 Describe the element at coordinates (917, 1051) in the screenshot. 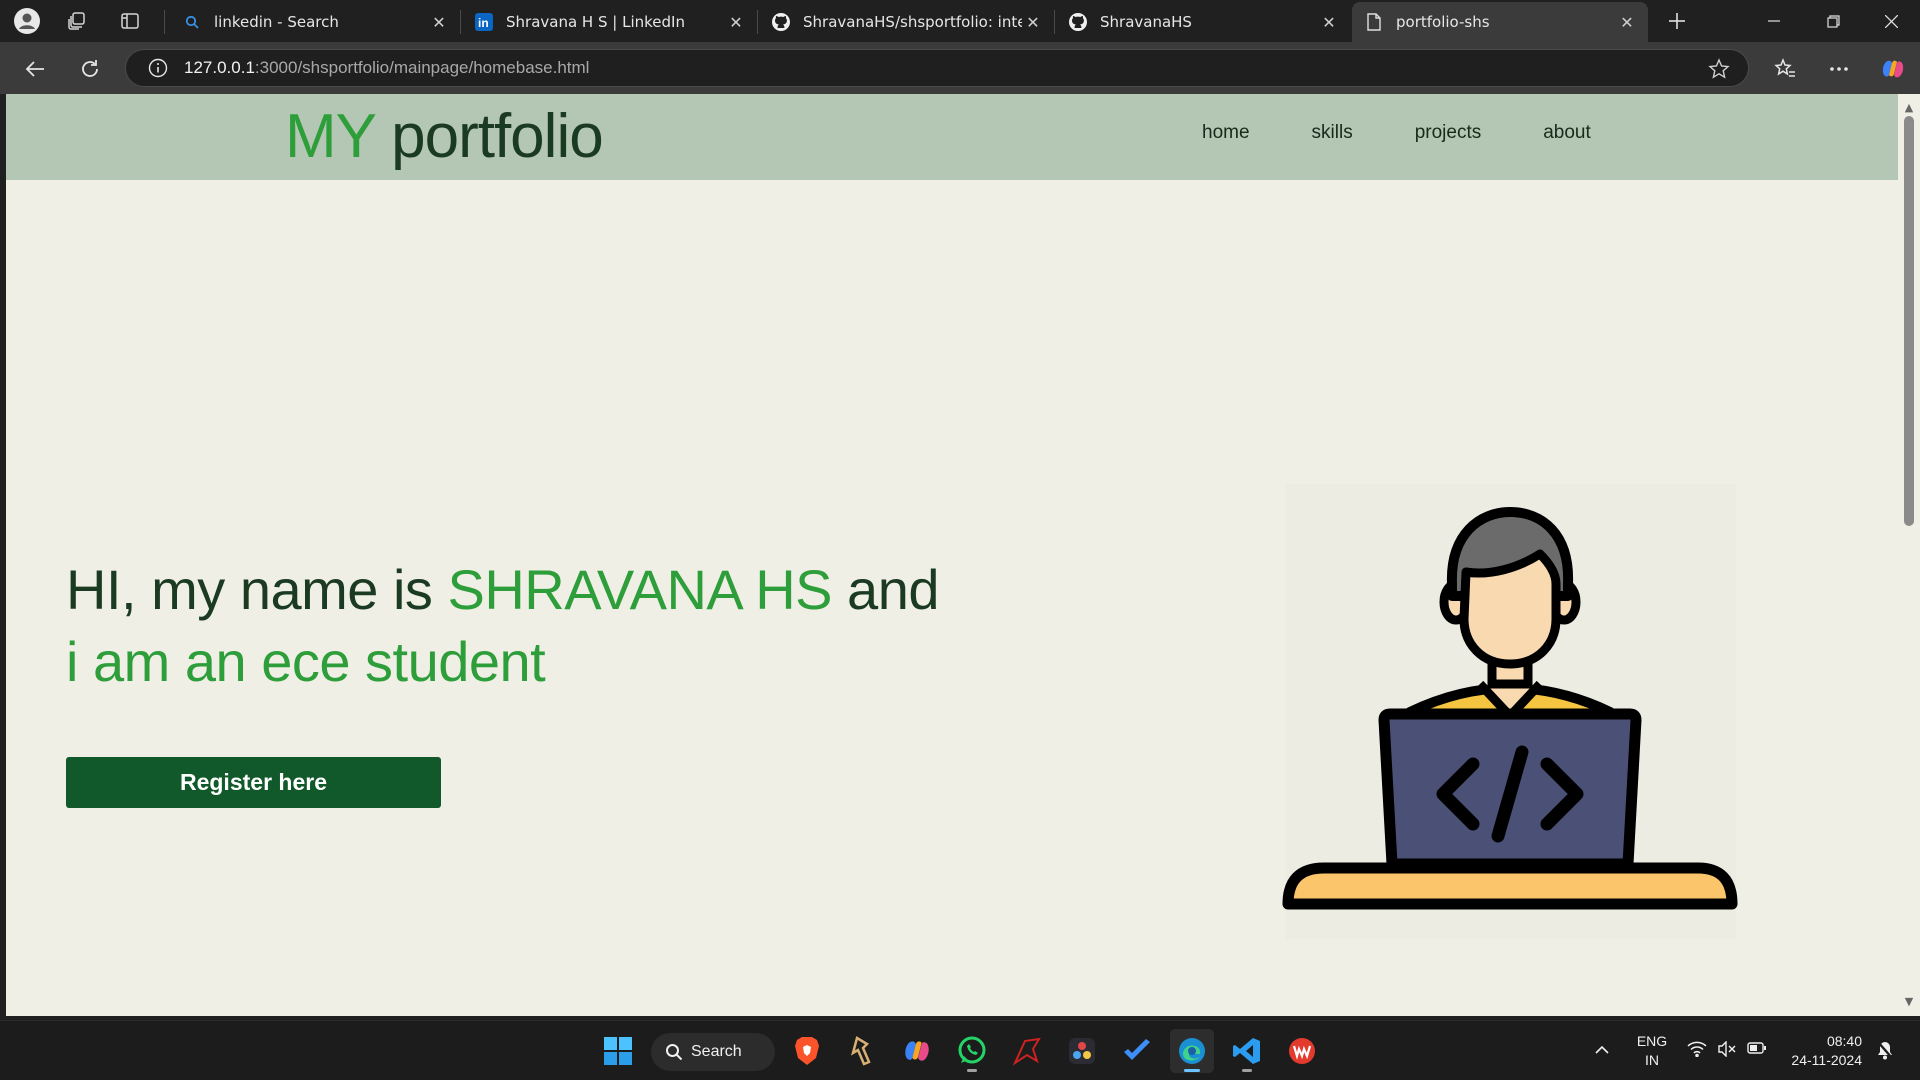

I see `copilot-app-icon` at that location.